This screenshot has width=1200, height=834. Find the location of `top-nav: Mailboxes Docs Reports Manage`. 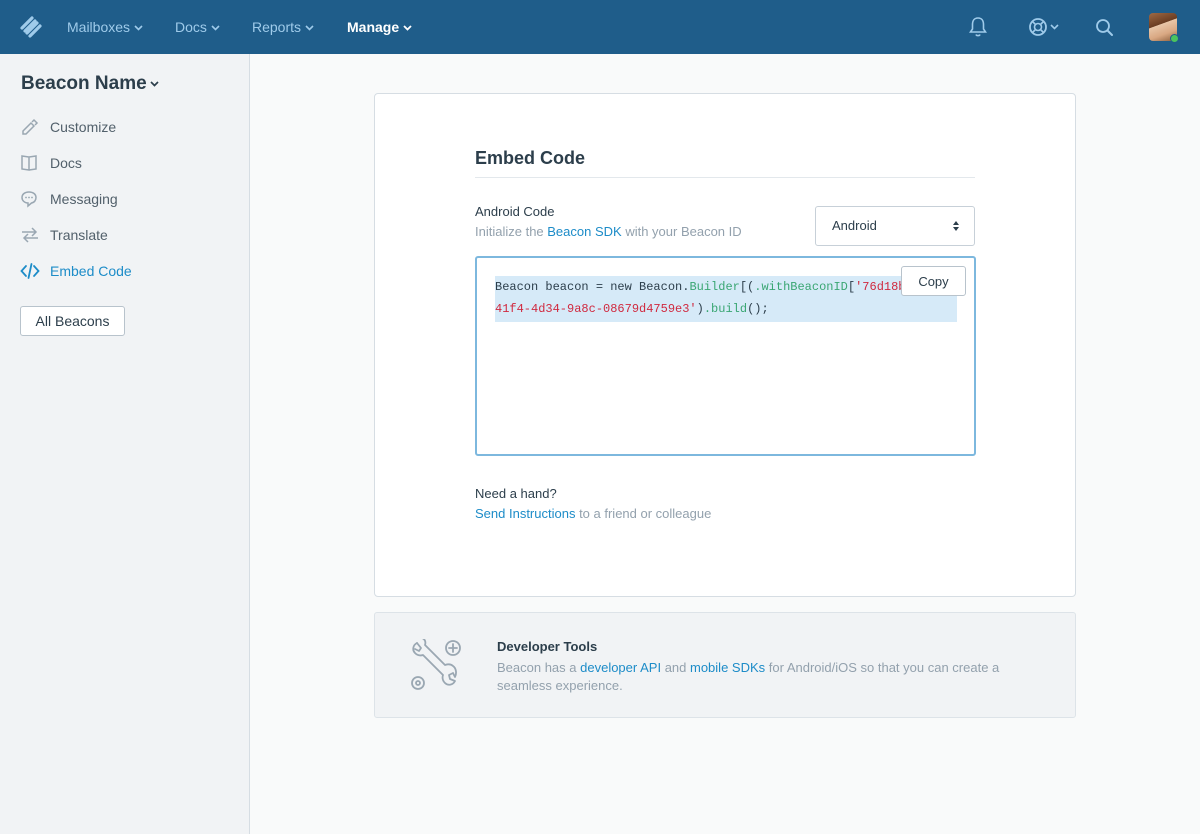

top-nav: Mailboxes Docs Reports Manage is located at coordinates (600, 27).